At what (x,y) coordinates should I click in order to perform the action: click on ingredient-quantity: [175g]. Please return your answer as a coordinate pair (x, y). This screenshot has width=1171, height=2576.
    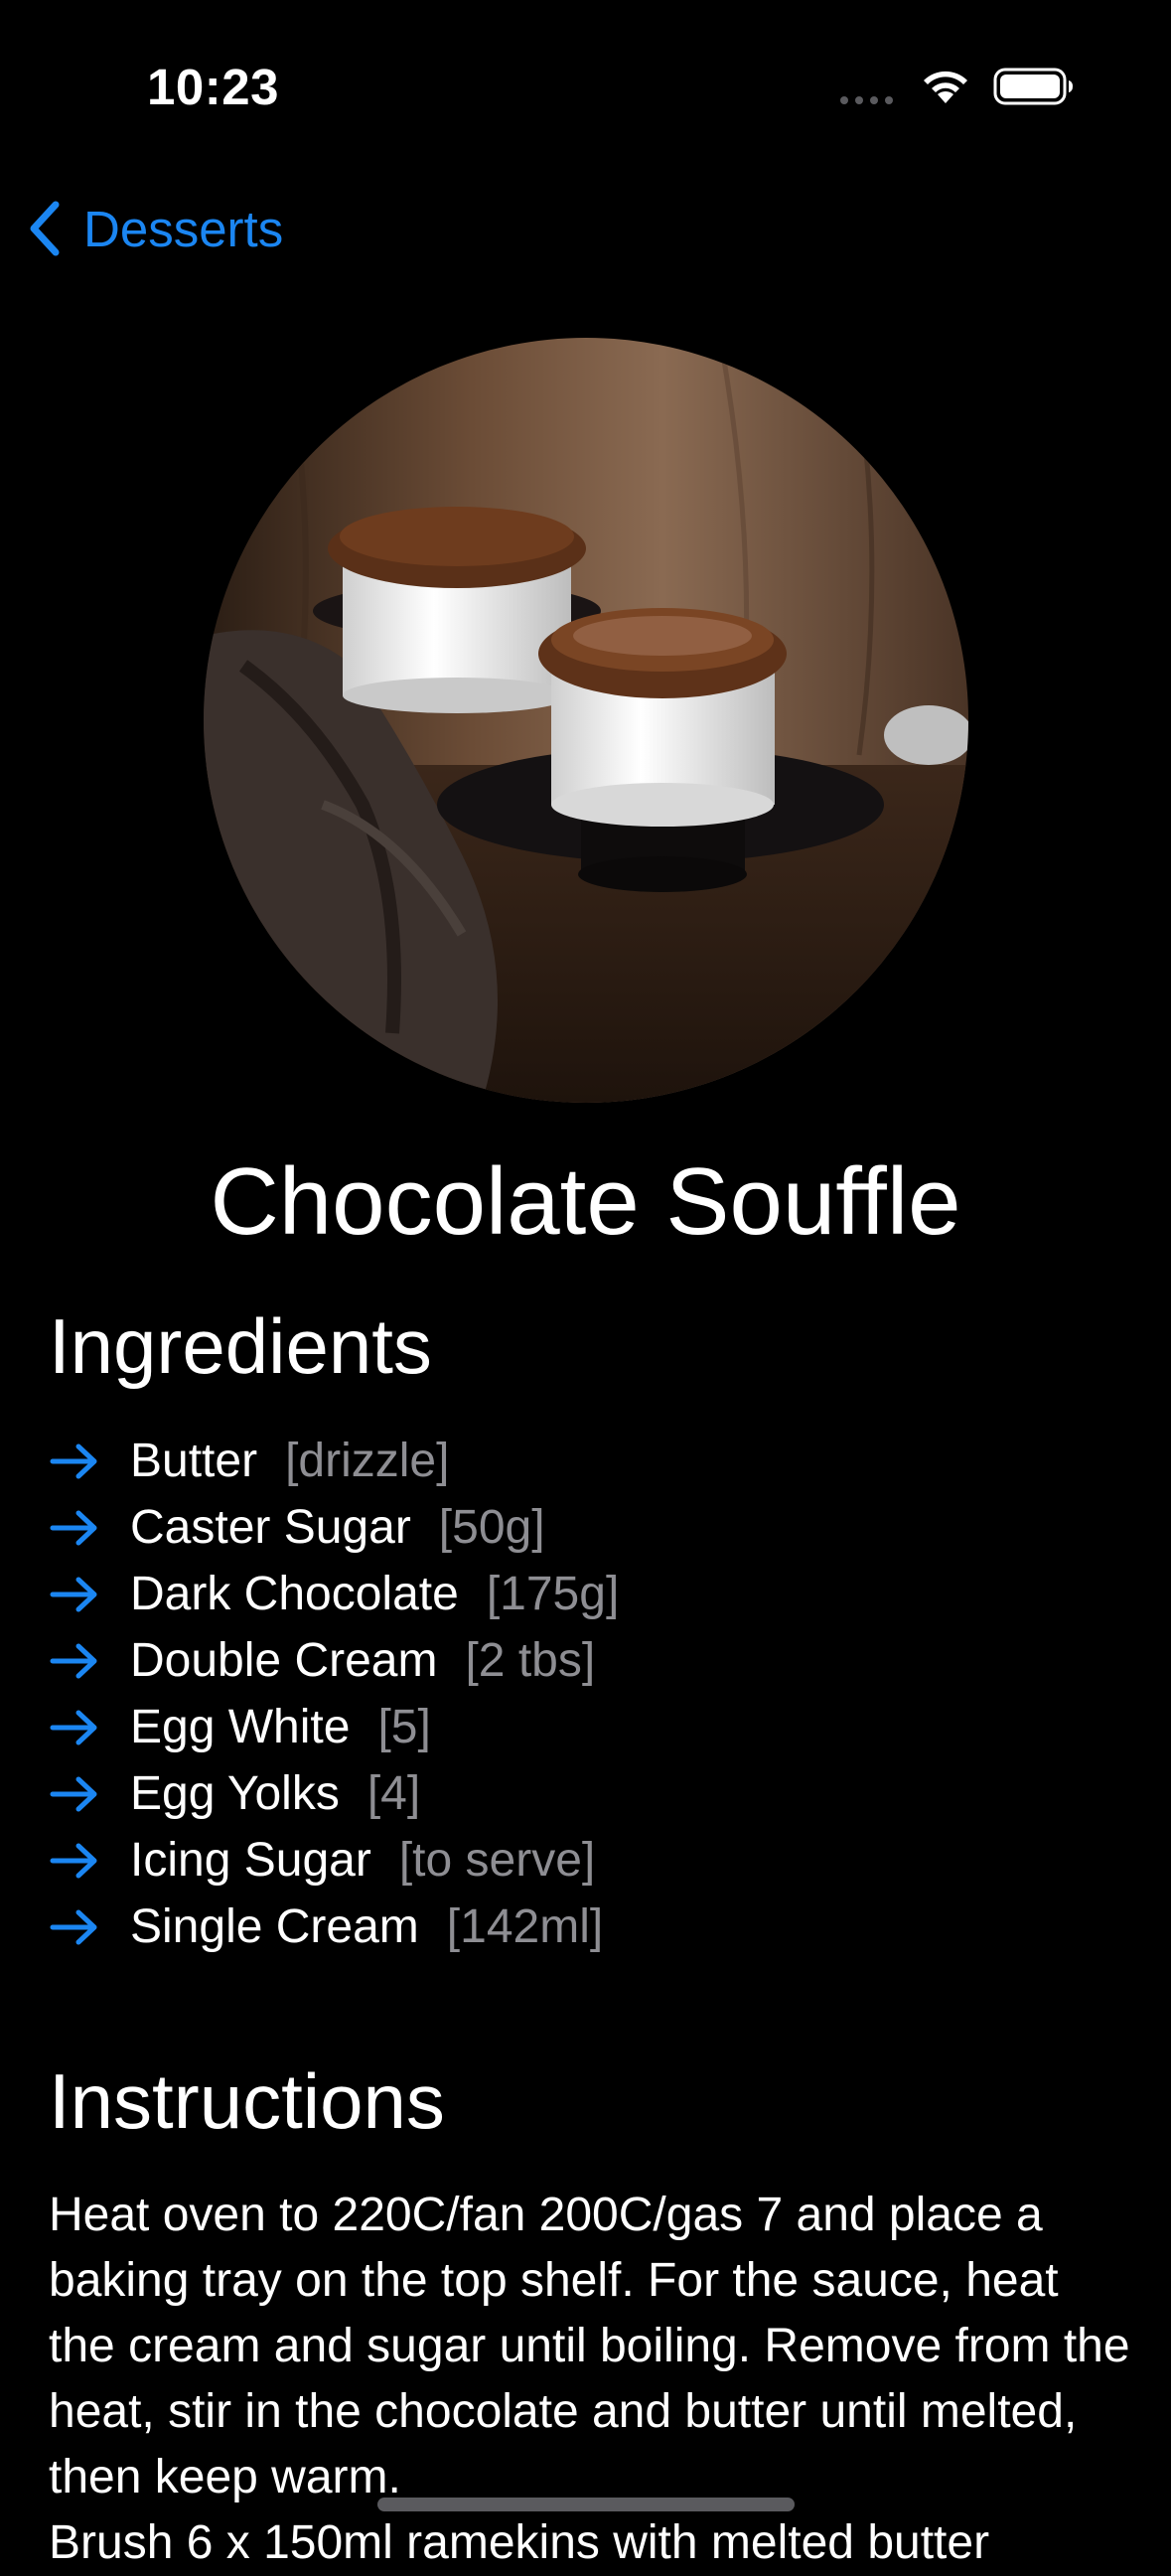
    Looking at the image, I should click on (553, 1594).